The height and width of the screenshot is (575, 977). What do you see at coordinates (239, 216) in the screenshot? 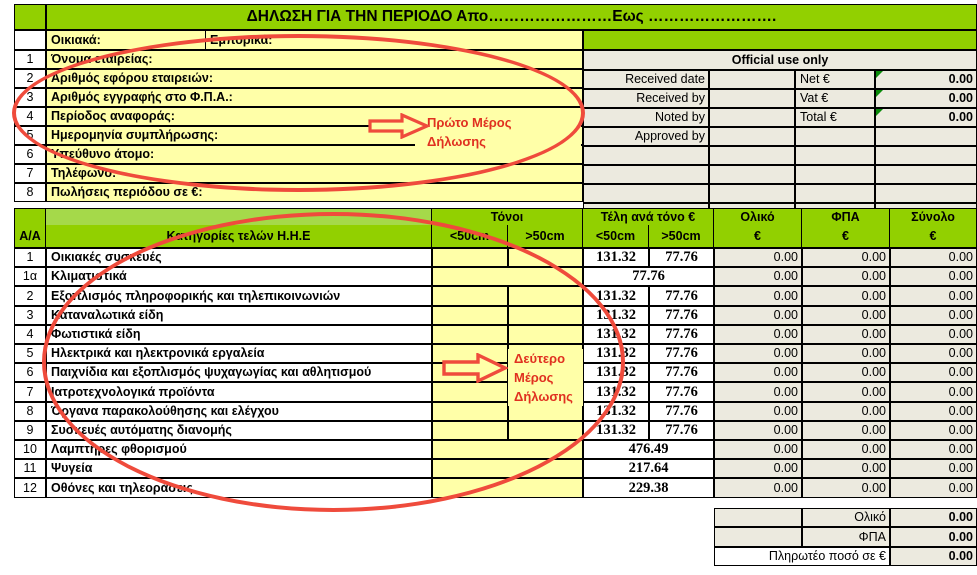
I see `th-category-top` at bounding box center [239, 216].